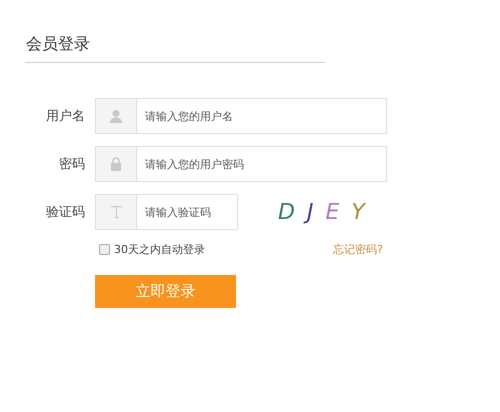 The image size is (500, 412). Describe the element at coordinates (159, 249) in the screenshot. I see `remember-label: 30天之内自动登录` at that location.